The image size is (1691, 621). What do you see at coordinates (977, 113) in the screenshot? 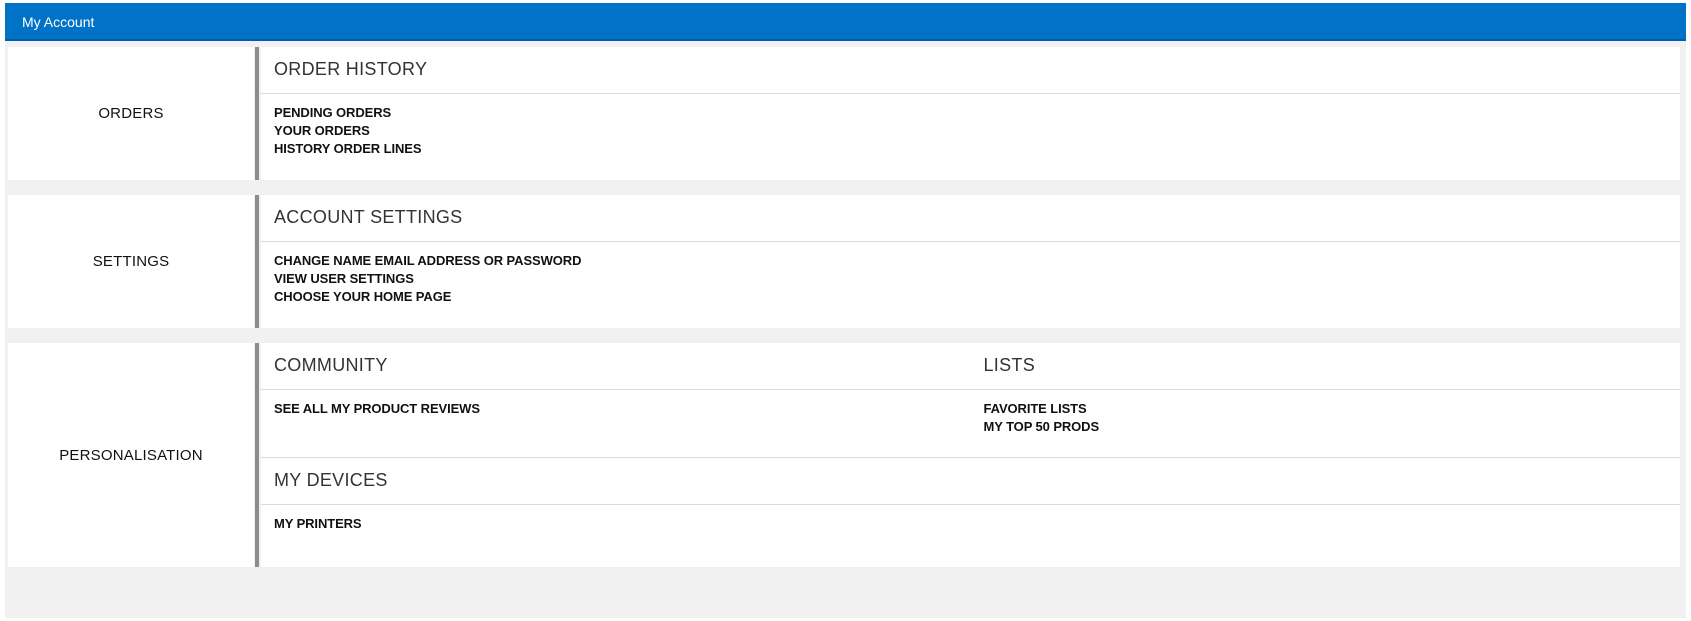
I see `link-pending-orders: PENDING ORDERS` at bounding box center [977, 113].